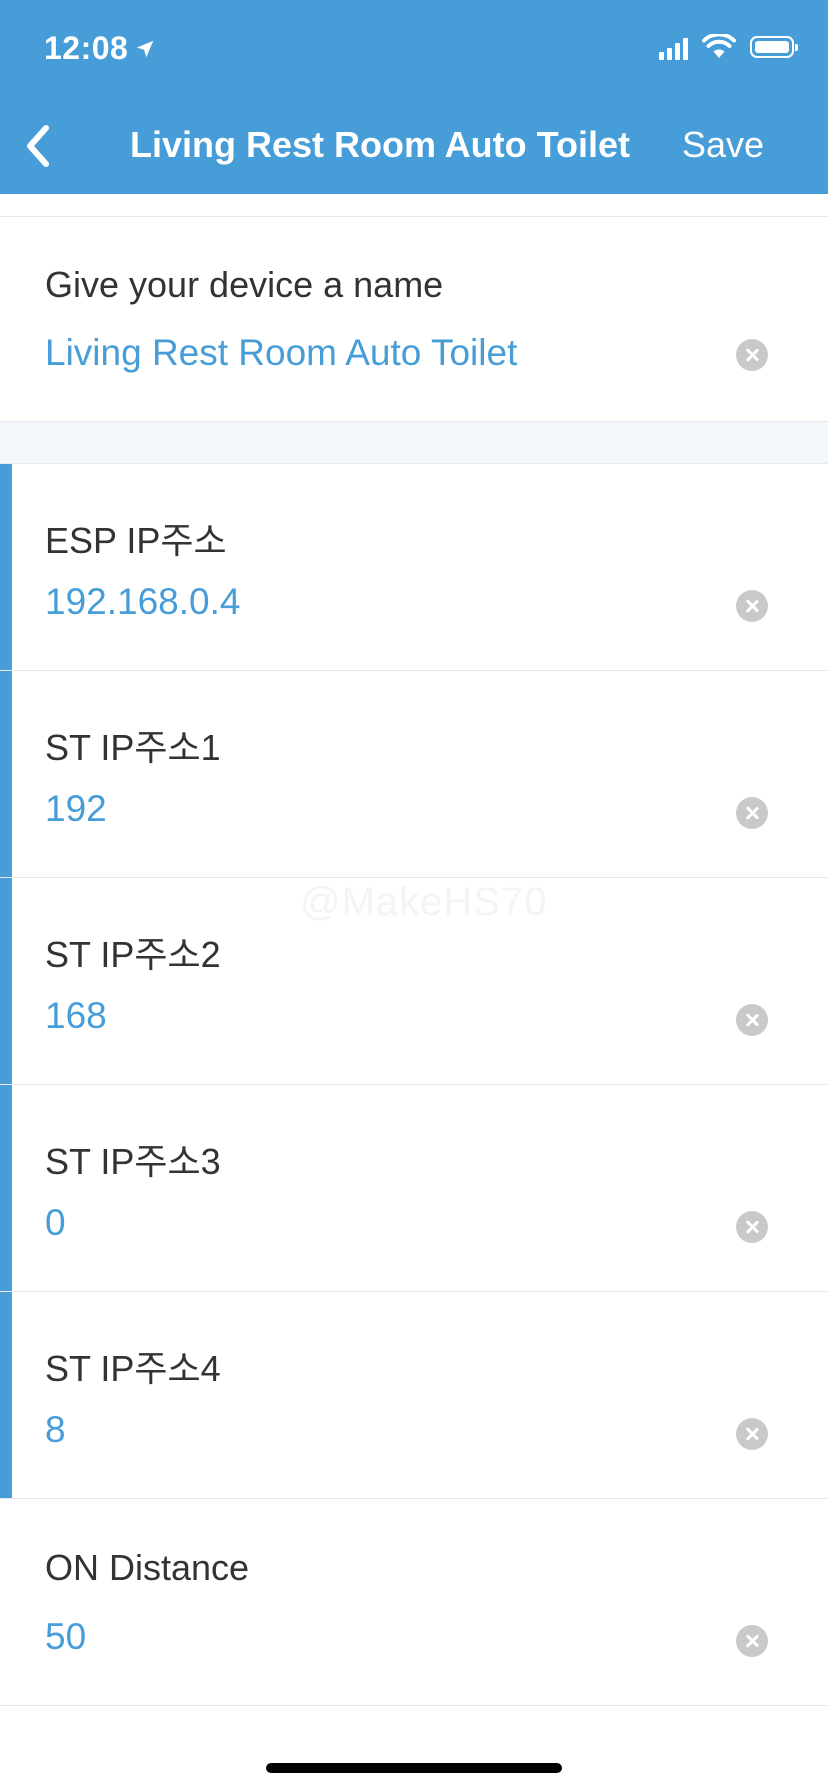 The image size is (828, 1792). Describe the element at coordinates (375, 1223) in the screenshot. I see `st-ip3-input` at that location.